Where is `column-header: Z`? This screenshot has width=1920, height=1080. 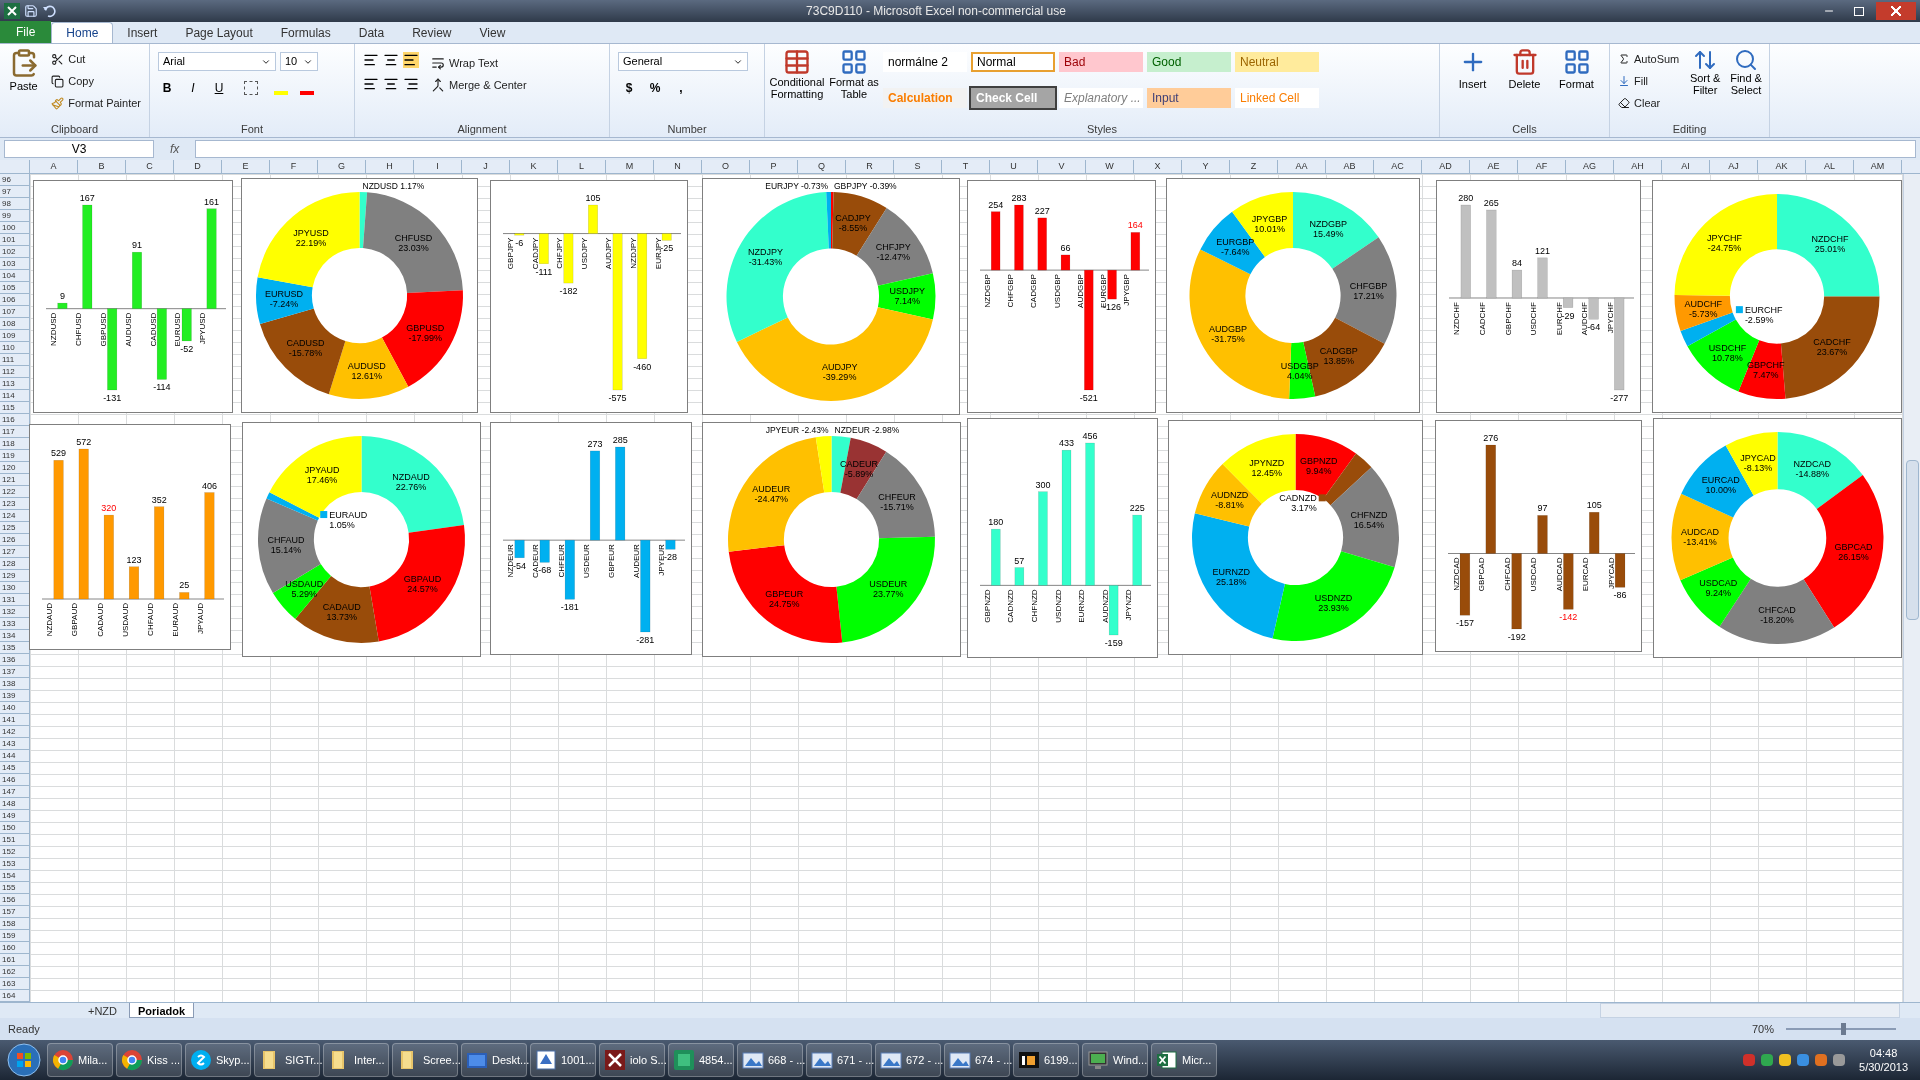 column-header: Z is located at coordinates (1254, 166).